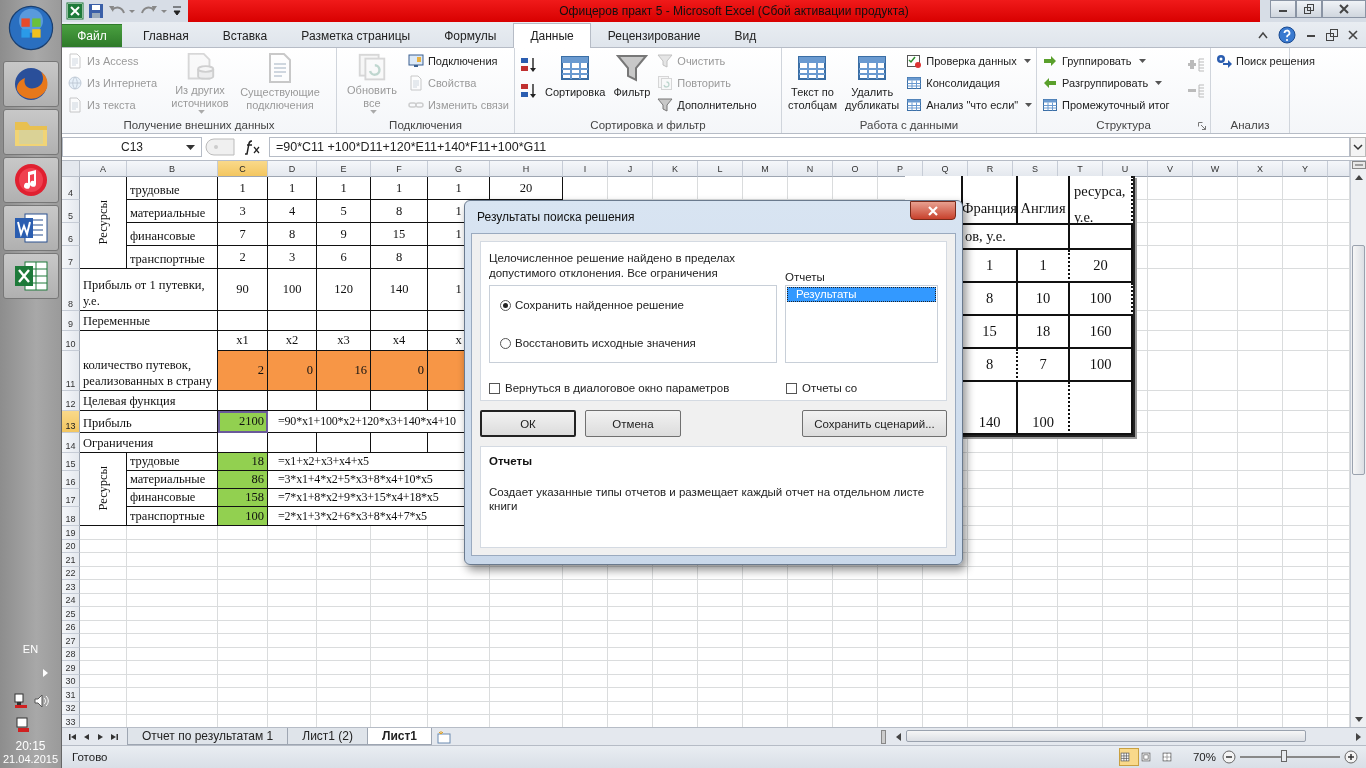 This screenshot has width=1366, height=768. Describe the element at coordinates (1250, 125) in the screenshot. I see `group-label: Анализ` at that location.